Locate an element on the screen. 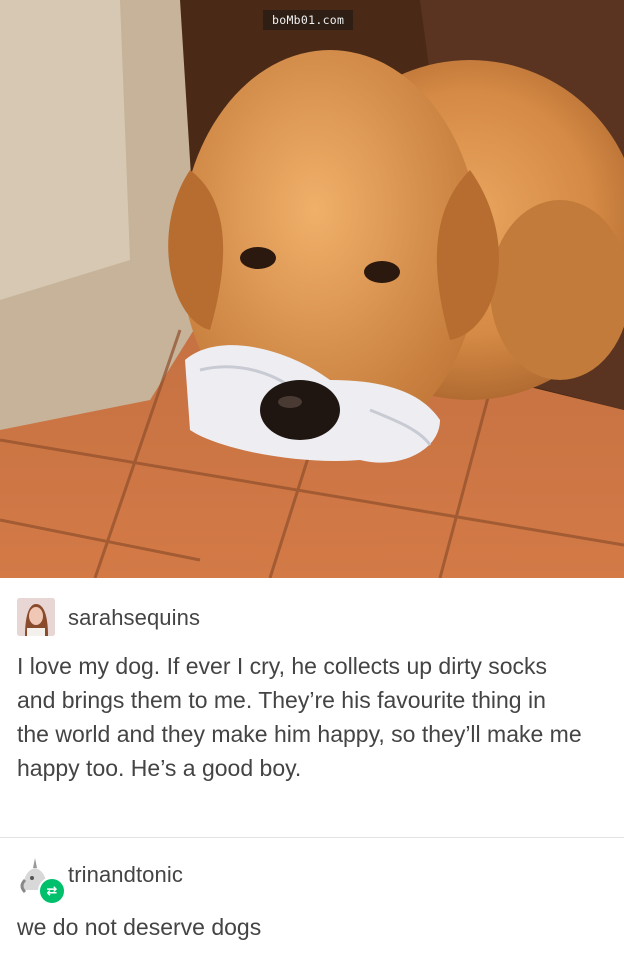 The height and width of the screenshot is (959, 624). username: trinandtonic is located at coordinates (125, 875).